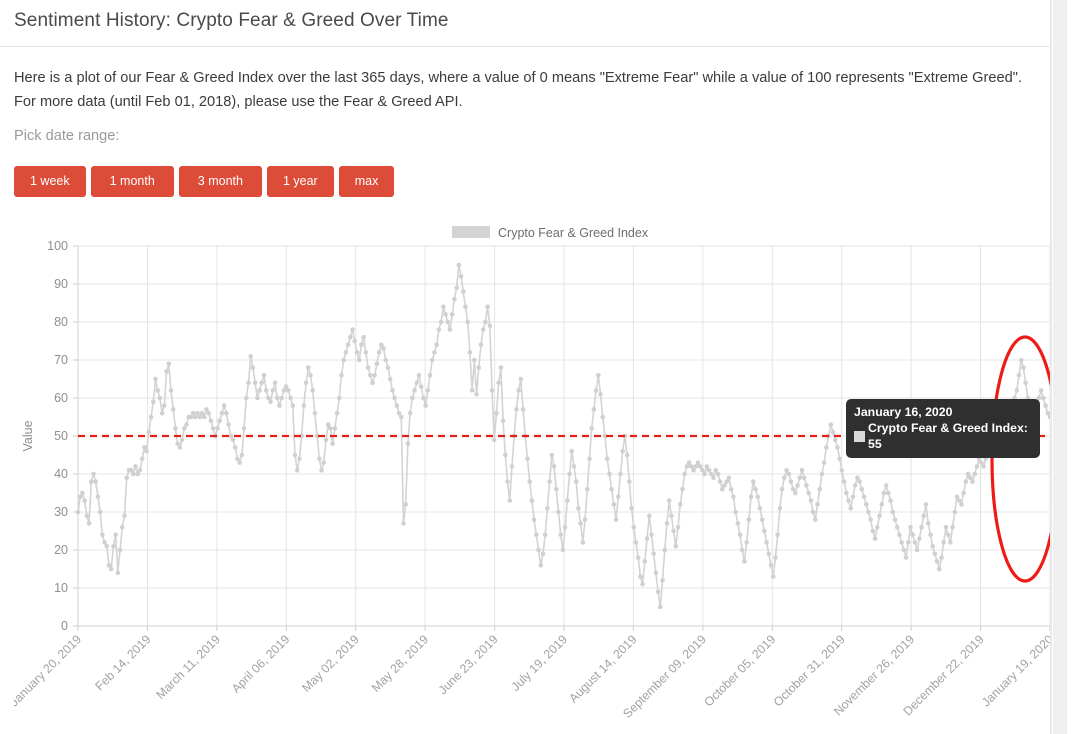 Image resolution: width=1080 pixels, height=734 pixels. Describe the element at coordinates (50, 181) in the screenshot. I see `range-button-1-week: 1 week` at that location.